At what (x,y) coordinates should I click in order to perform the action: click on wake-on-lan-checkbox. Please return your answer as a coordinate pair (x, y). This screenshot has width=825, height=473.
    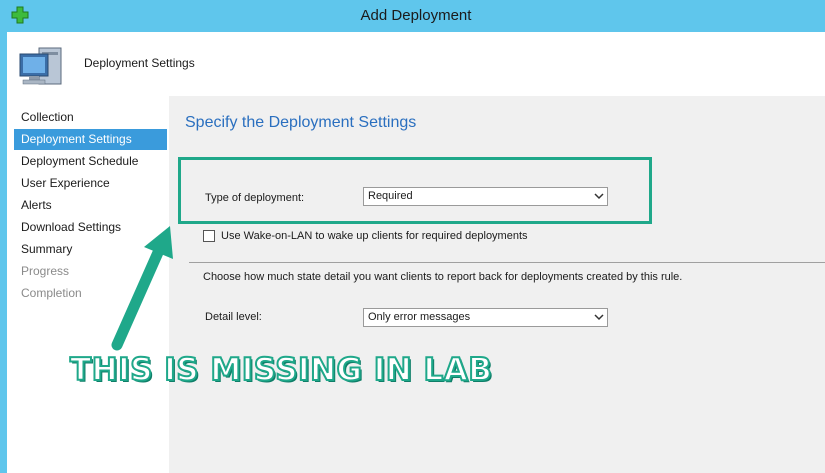
    Looking at the image, I should click on (209, 236).